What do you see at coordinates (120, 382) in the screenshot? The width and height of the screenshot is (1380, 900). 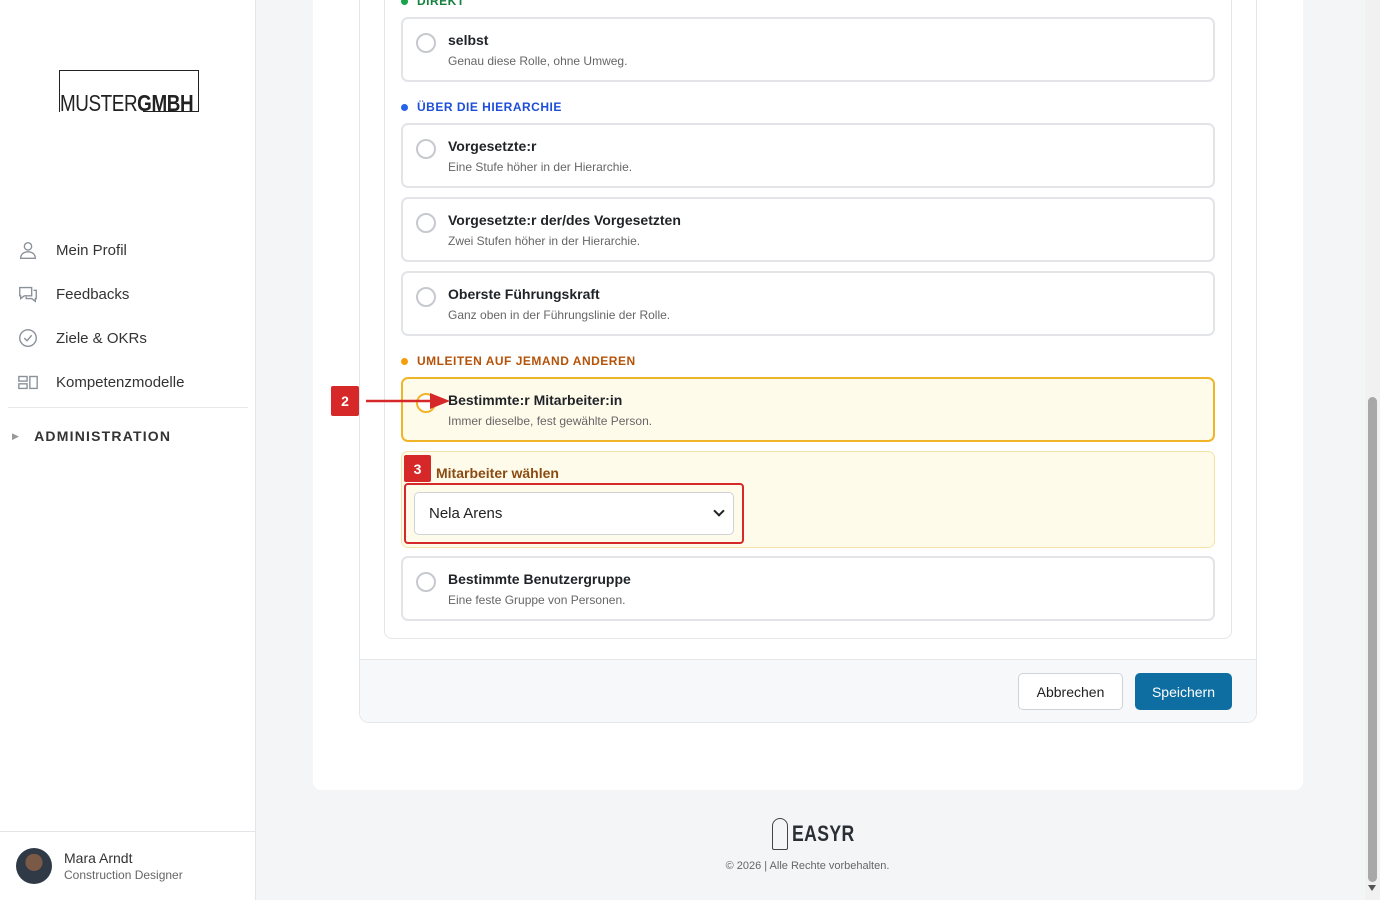 I see `sidebar-item-label: Kompetenzmodelle` at bounding box center [120, 382].